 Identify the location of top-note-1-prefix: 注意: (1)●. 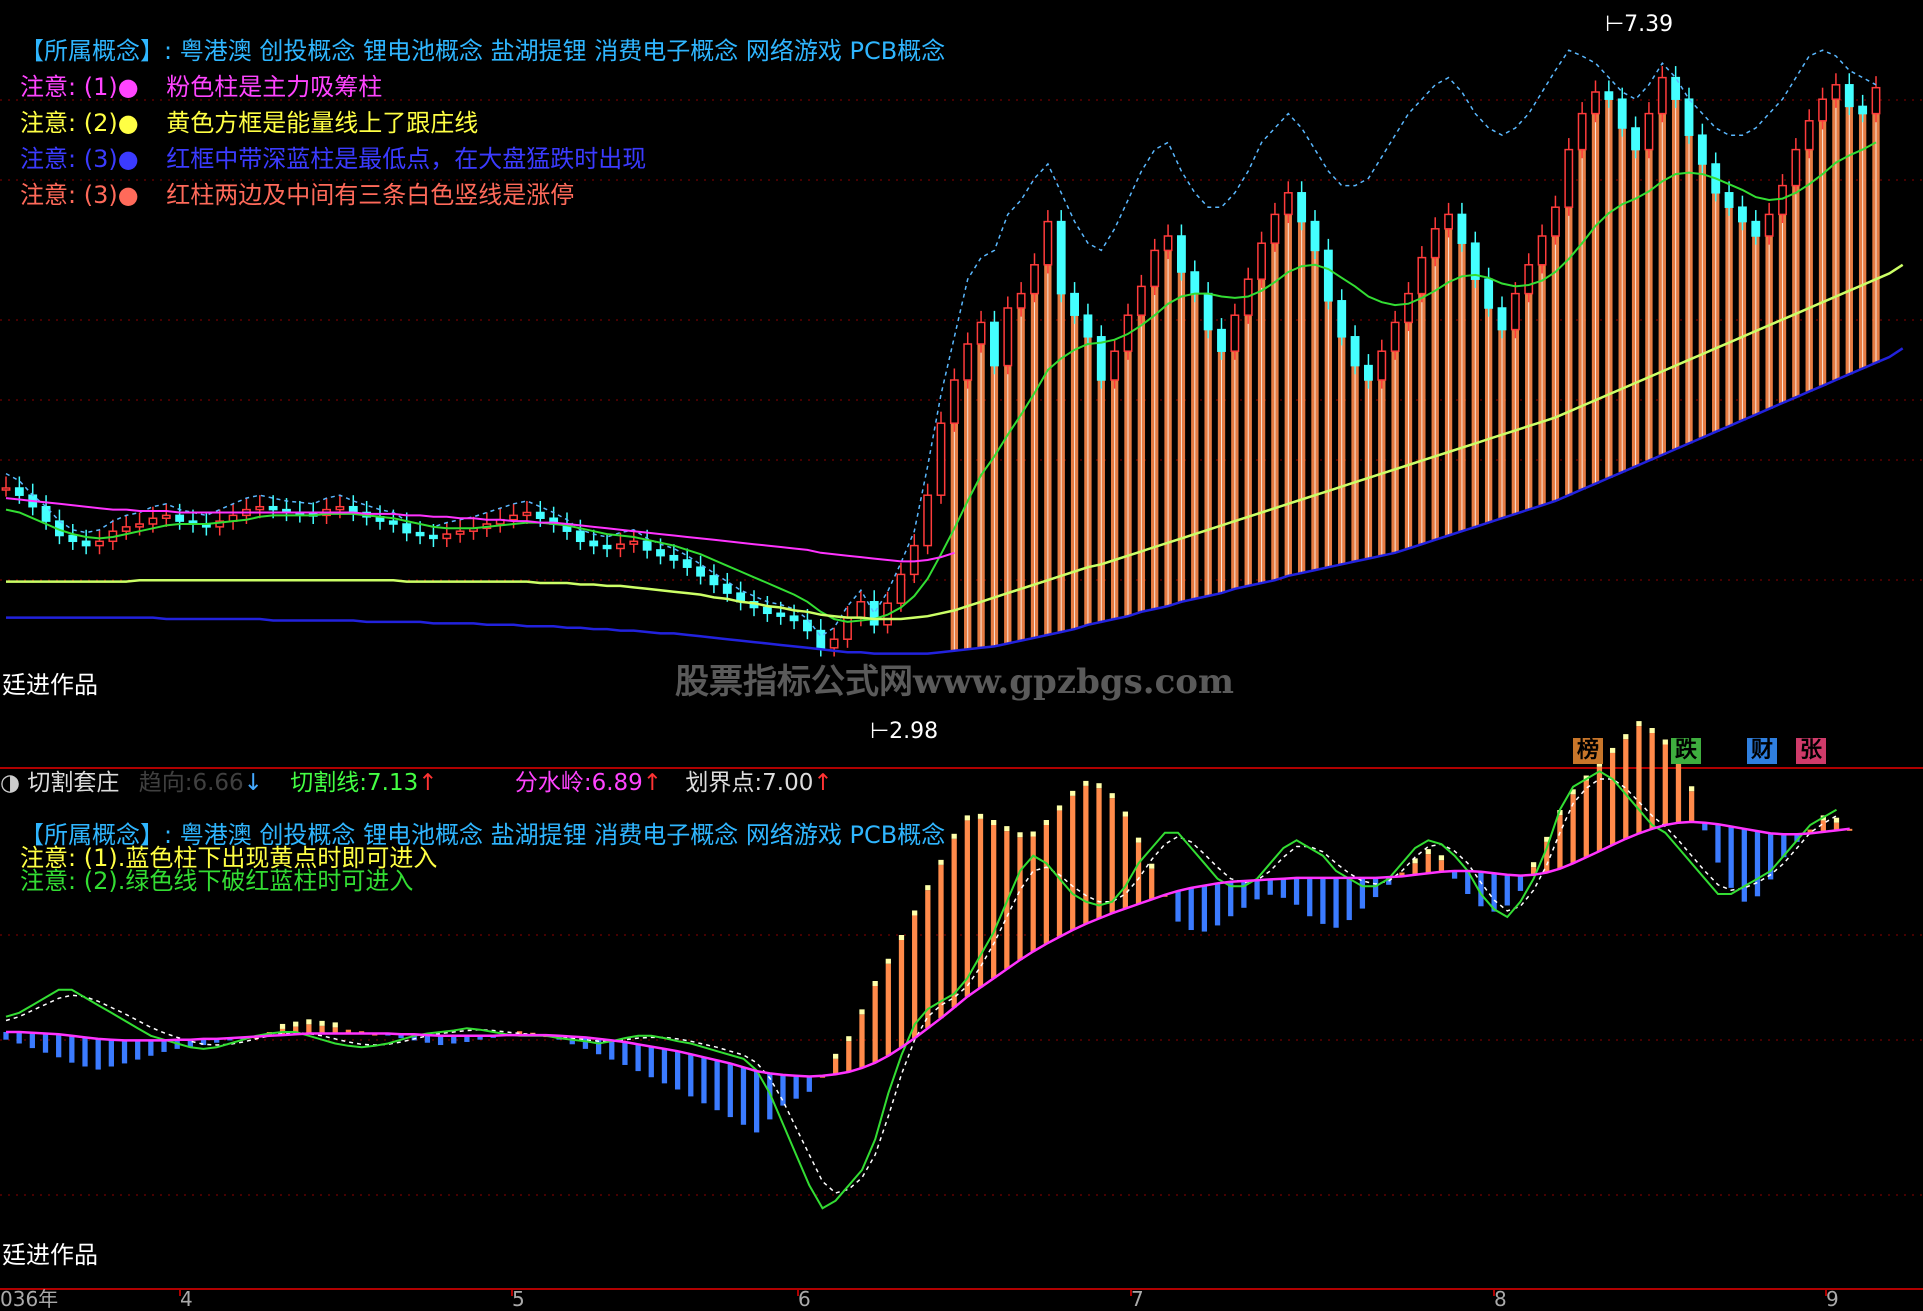
(79, 87).